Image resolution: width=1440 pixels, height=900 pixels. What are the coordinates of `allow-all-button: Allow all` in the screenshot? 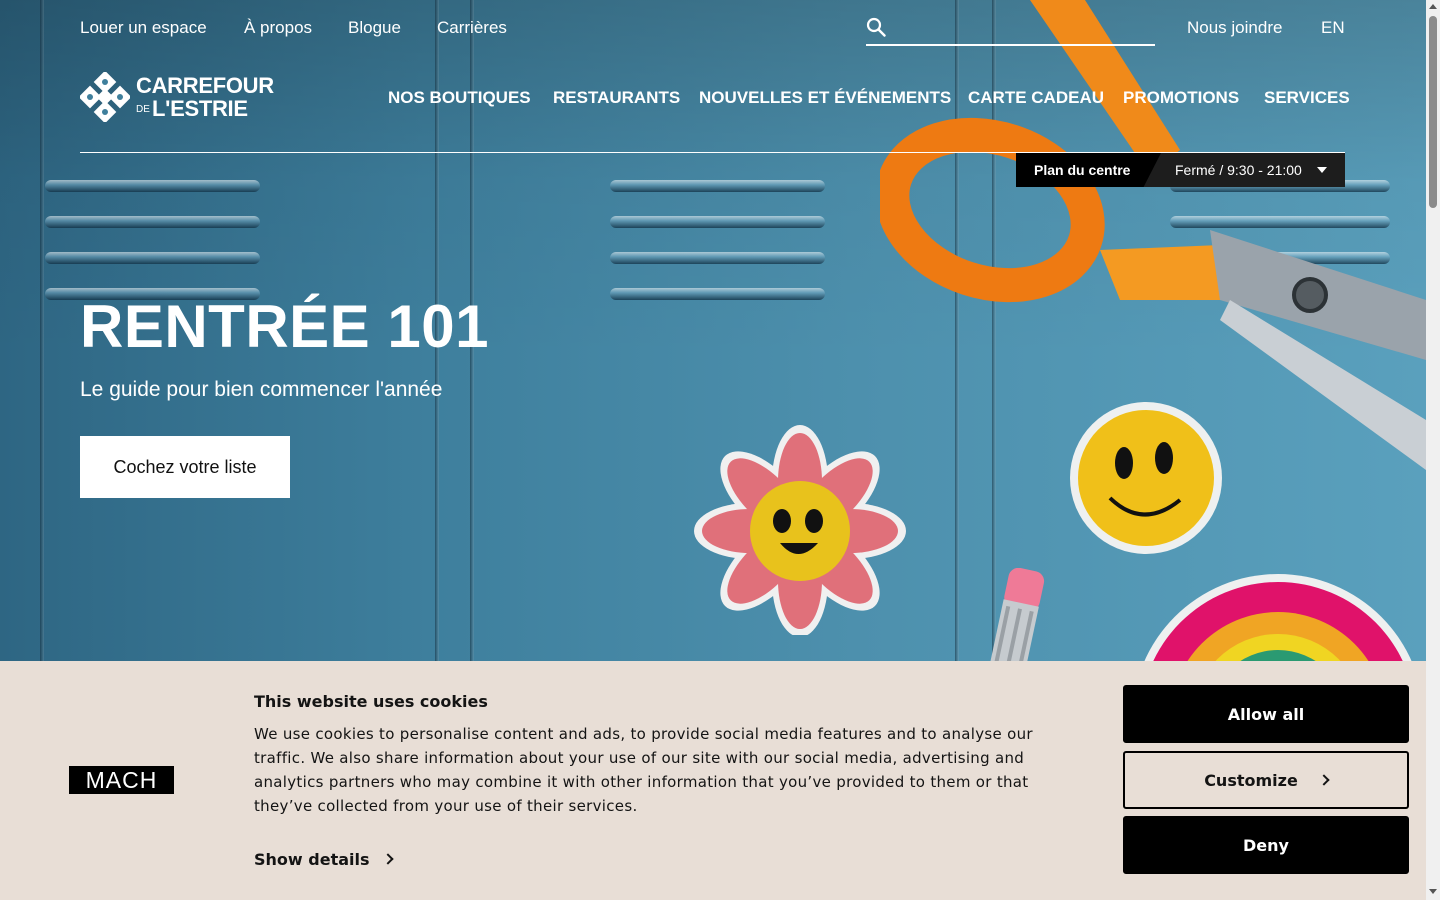 It's located at (1266, 714).